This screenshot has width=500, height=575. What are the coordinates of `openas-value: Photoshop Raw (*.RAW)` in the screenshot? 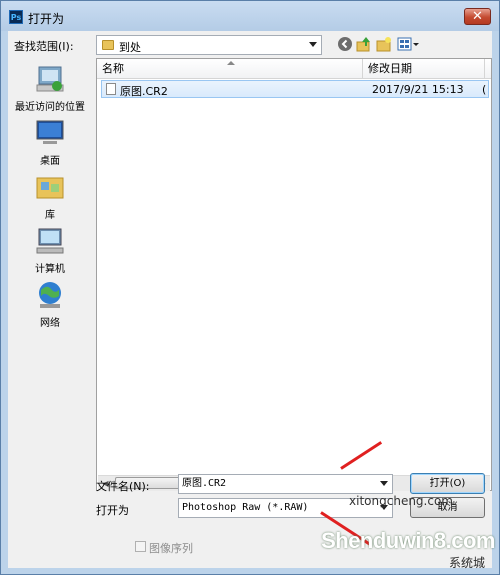 It's located at (245, 507).